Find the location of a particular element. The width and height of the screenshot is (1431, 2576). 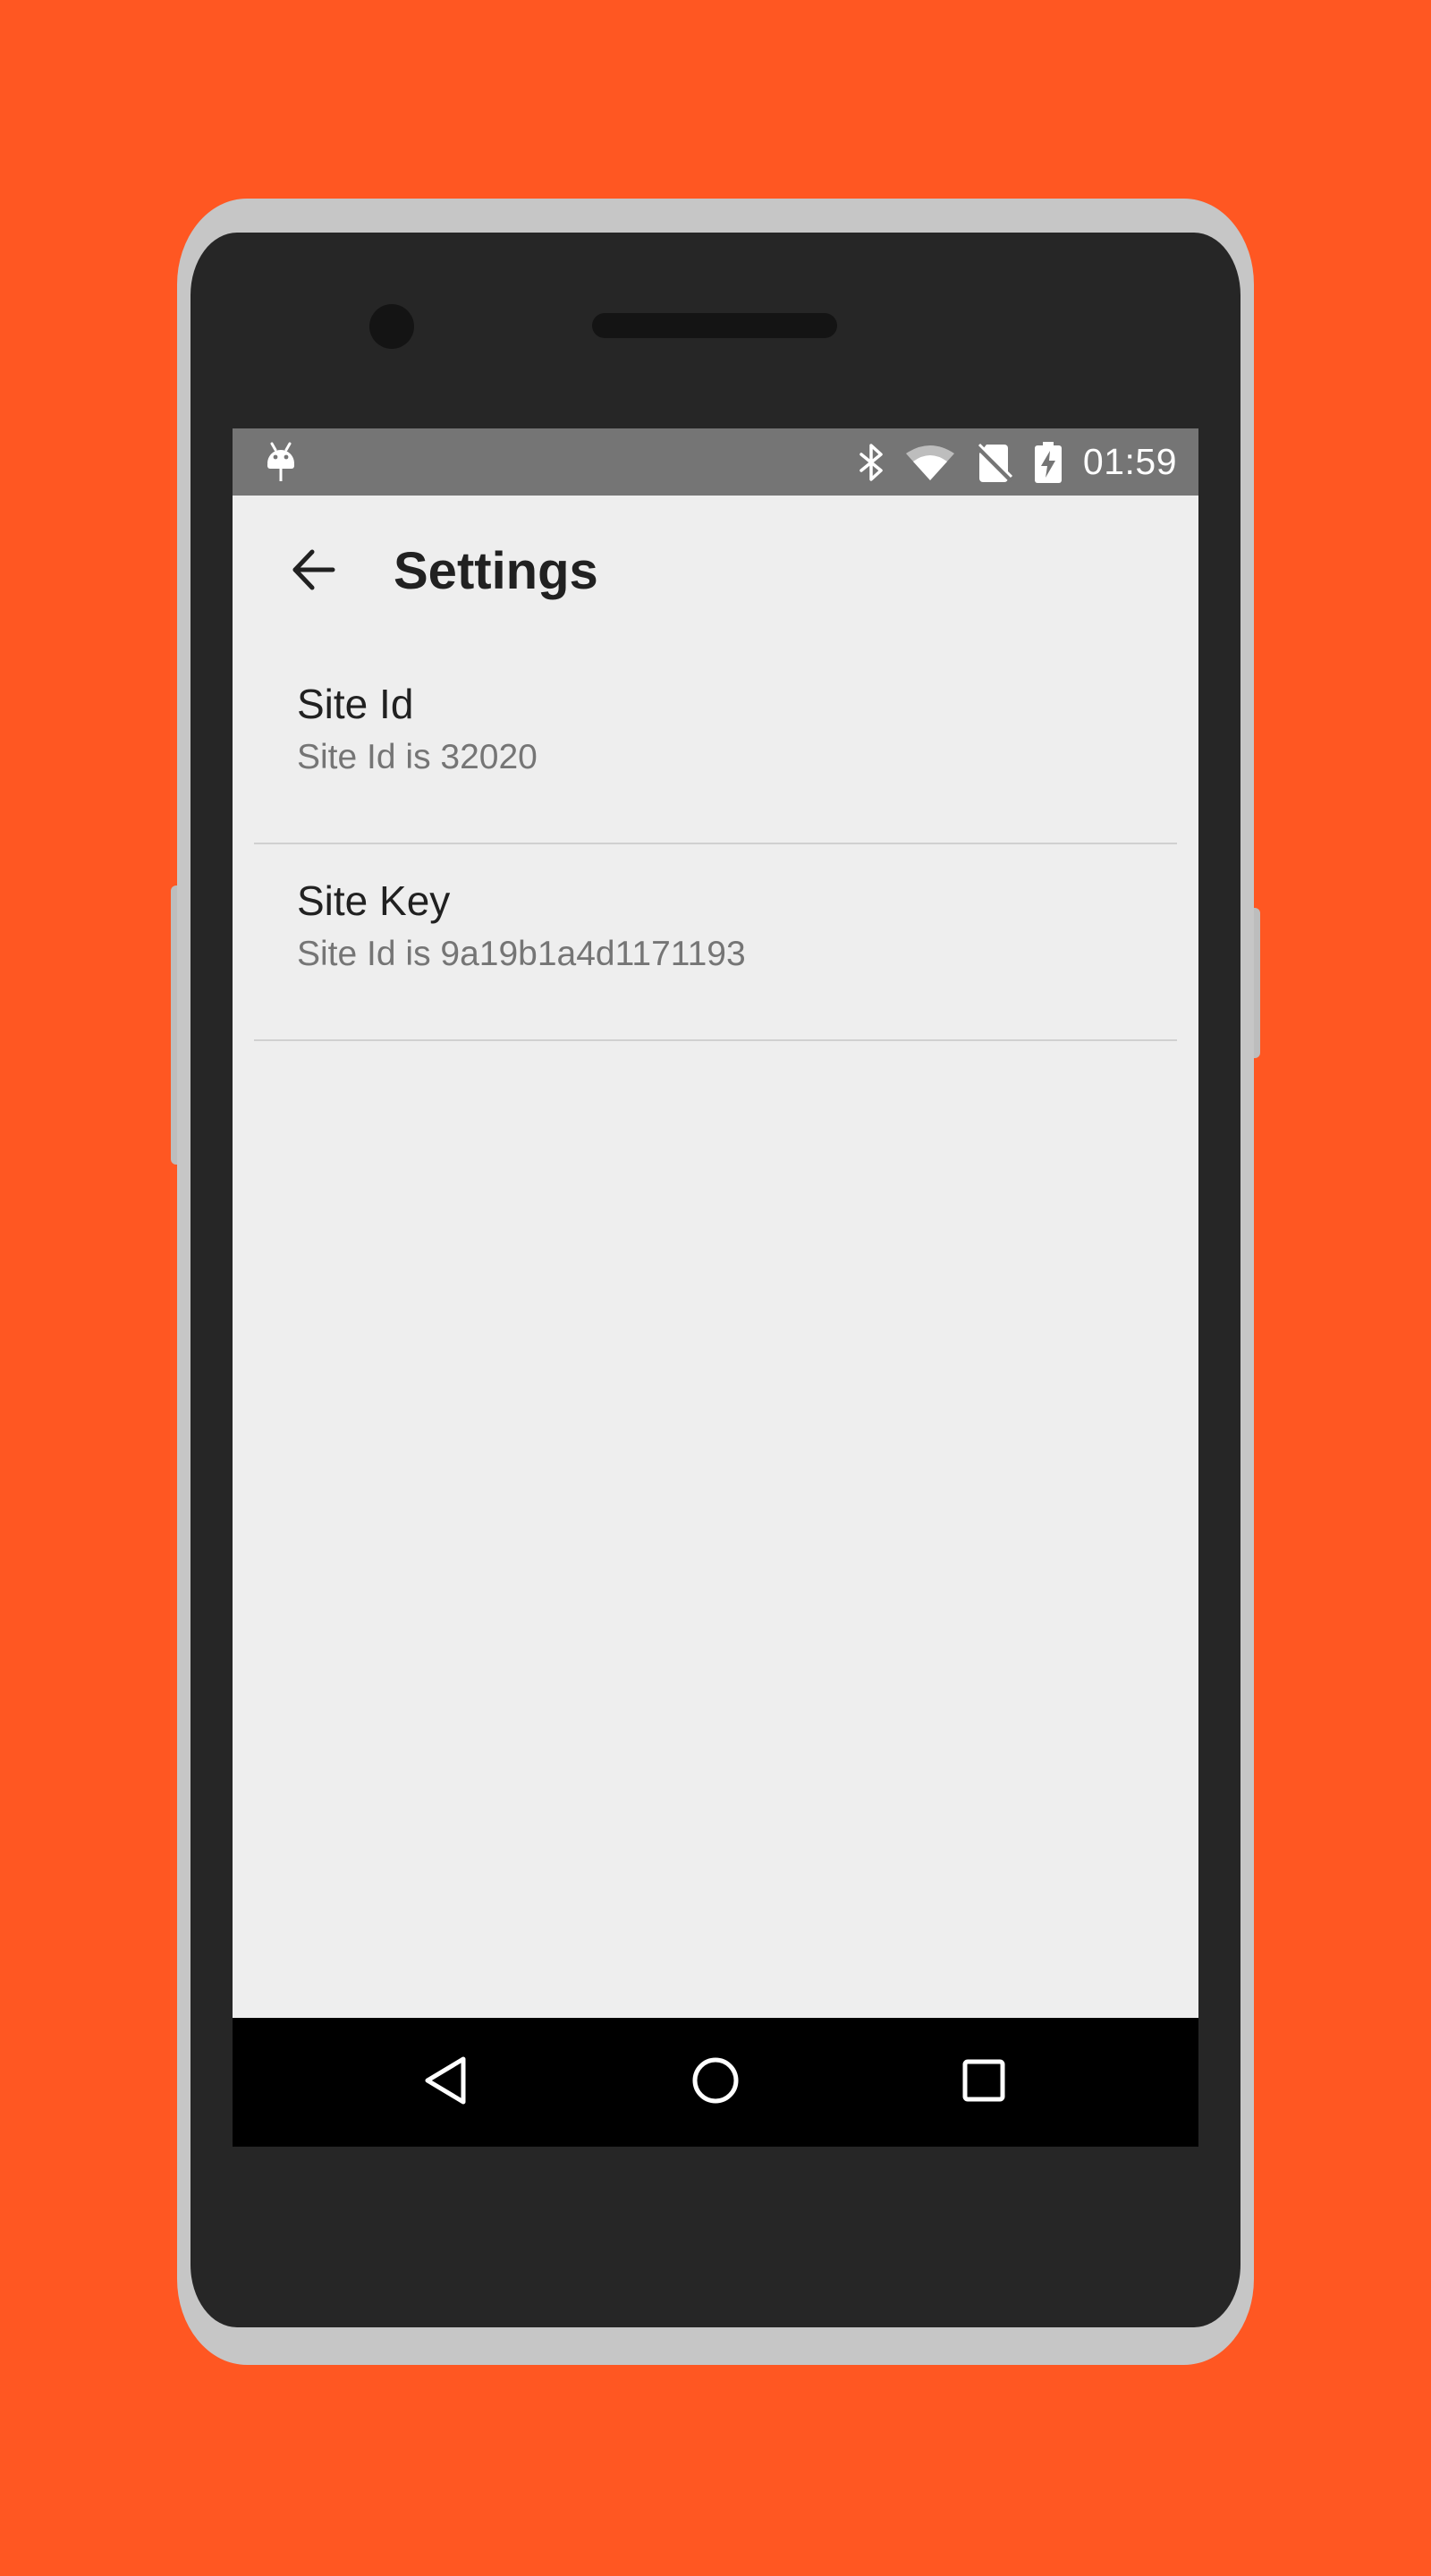

nav-back-button is located at coordinates (447, 2082).